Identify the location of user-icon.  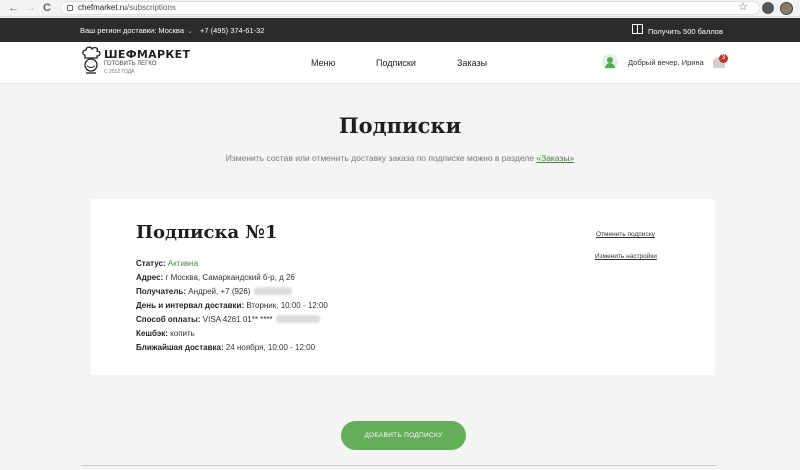
(610, 62).